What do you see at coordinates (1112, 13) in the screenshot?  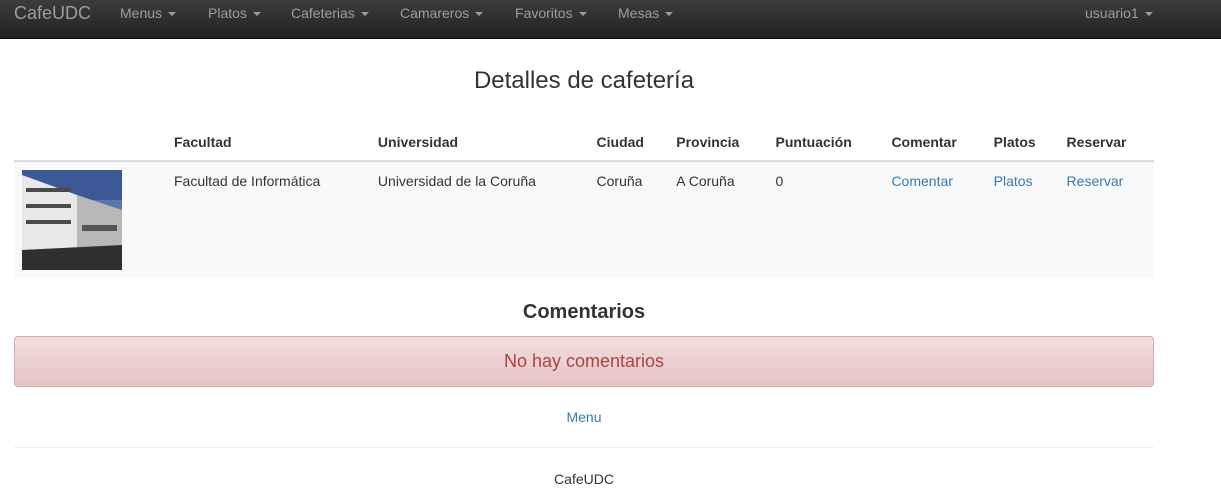 I see `user-name-label: usuario1` at bounding box center [1112, 13].